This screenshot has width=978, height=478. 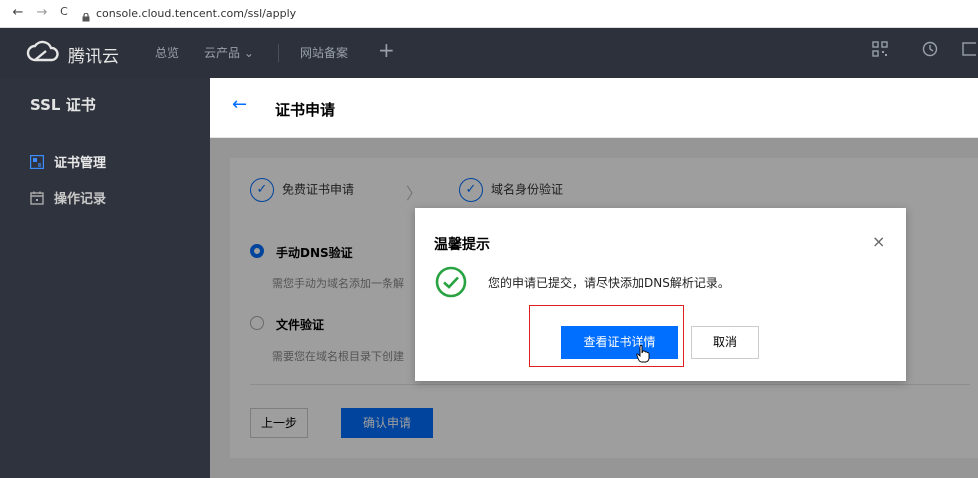 I want to click on sidebar-item-label: 操作记录, so click(x=80, y=199).